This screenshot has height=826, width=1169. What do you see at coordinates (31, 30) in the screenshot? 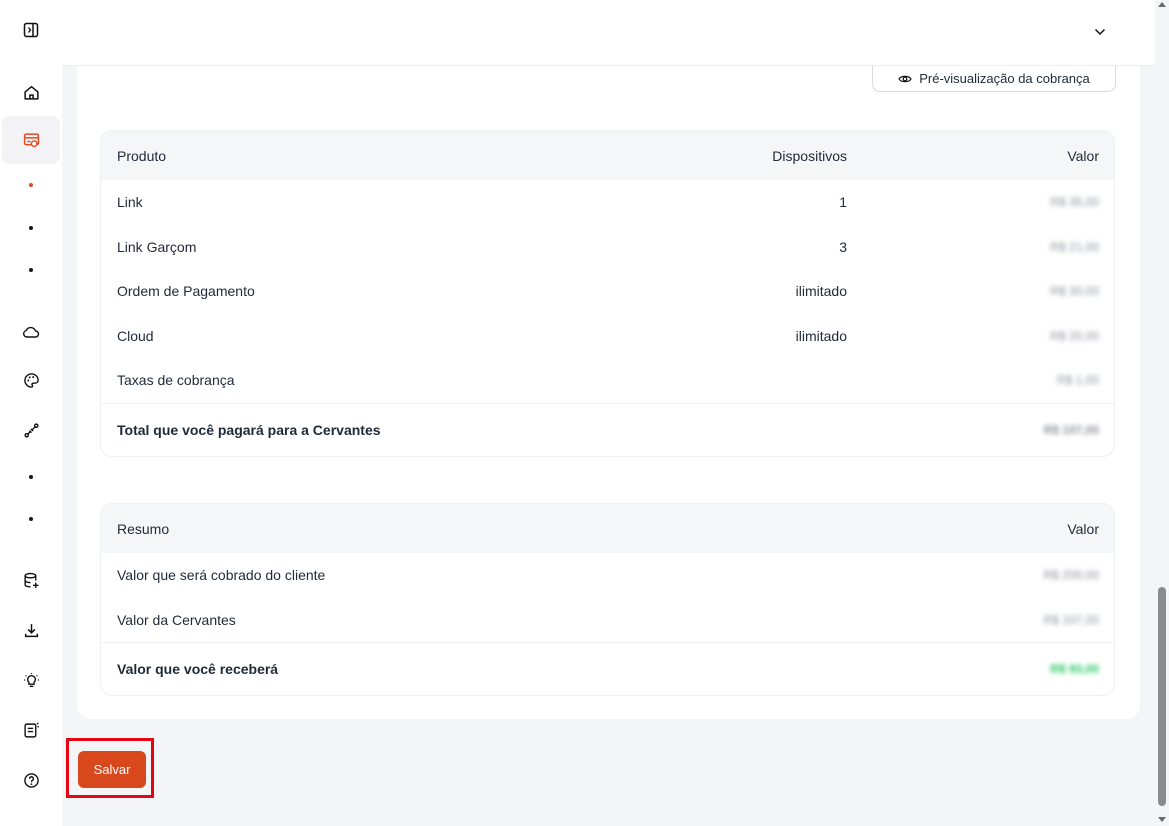
I see `panel-toggle-icon` at bounding box center [31, 30].